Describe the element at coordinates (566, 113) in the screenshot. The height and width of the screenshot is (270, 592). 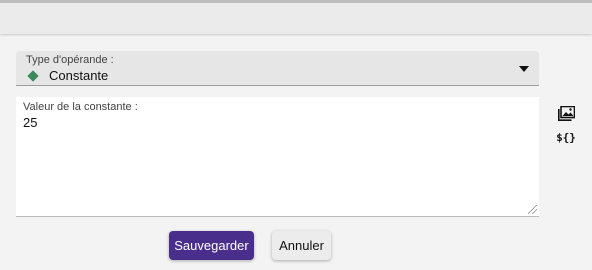
I see `image-icon` at that location.